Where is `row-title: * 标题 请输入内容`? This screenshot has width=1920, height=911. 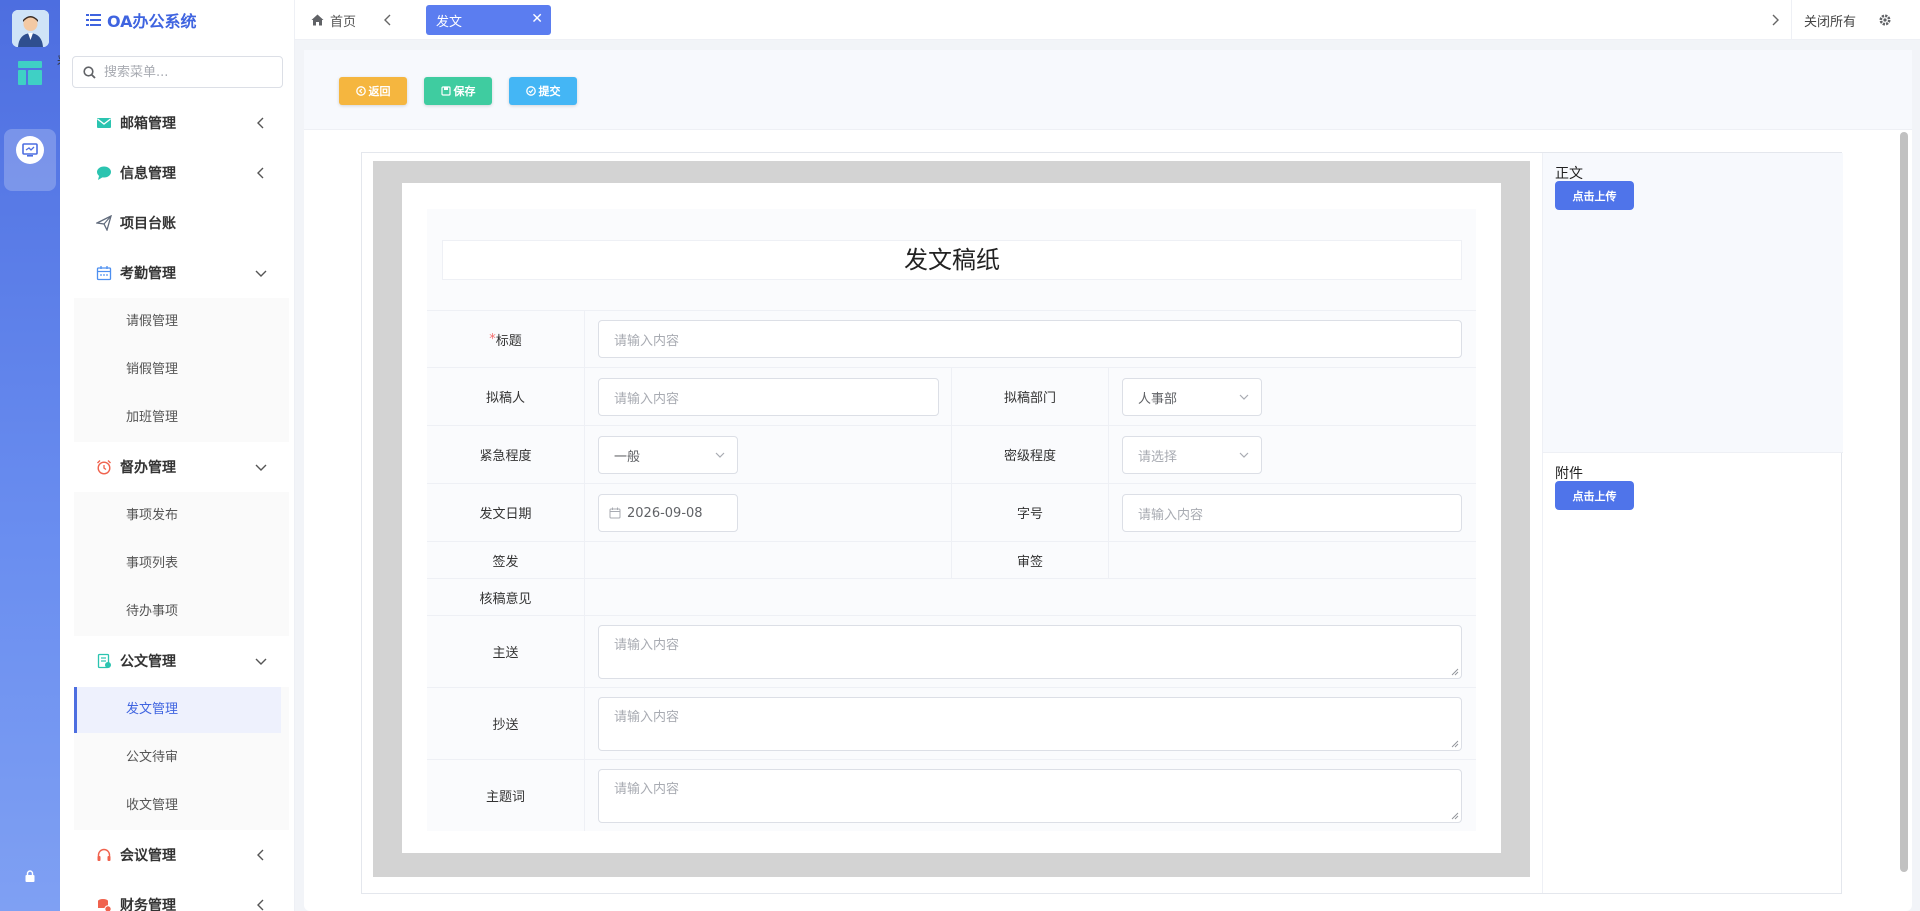 row-title: * 标题 请输入内容 is located at coordinates (951, 339).